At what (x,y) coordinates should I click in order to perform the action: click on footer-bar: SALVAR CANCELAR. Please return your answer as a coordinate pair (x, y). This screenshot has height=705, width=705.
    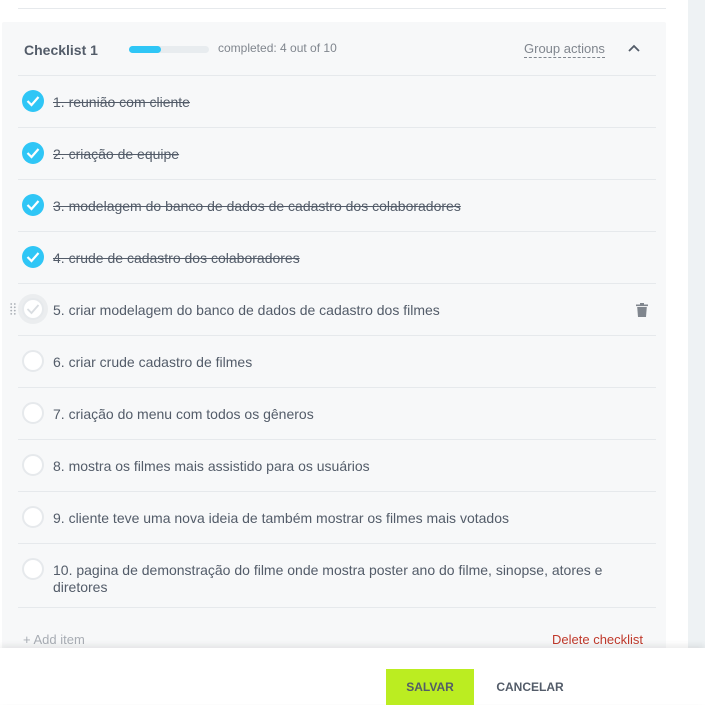
    Looking at the image, I should click on (352, 676).